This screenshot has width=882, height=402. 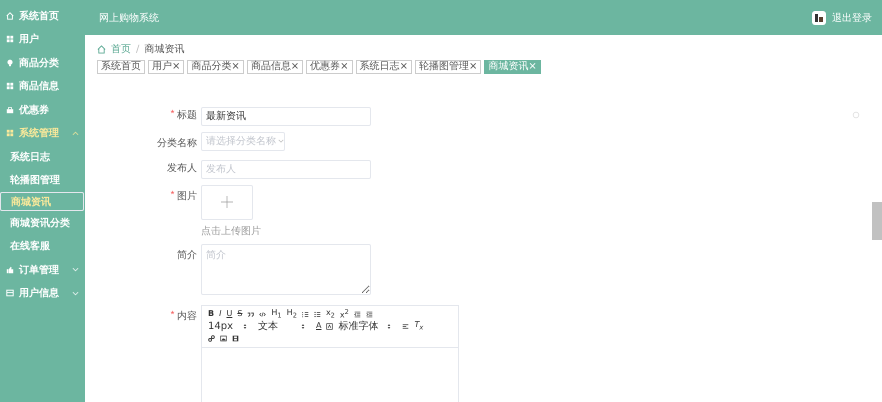 I want to click on bulb-icon, so click(x=10, y=62).